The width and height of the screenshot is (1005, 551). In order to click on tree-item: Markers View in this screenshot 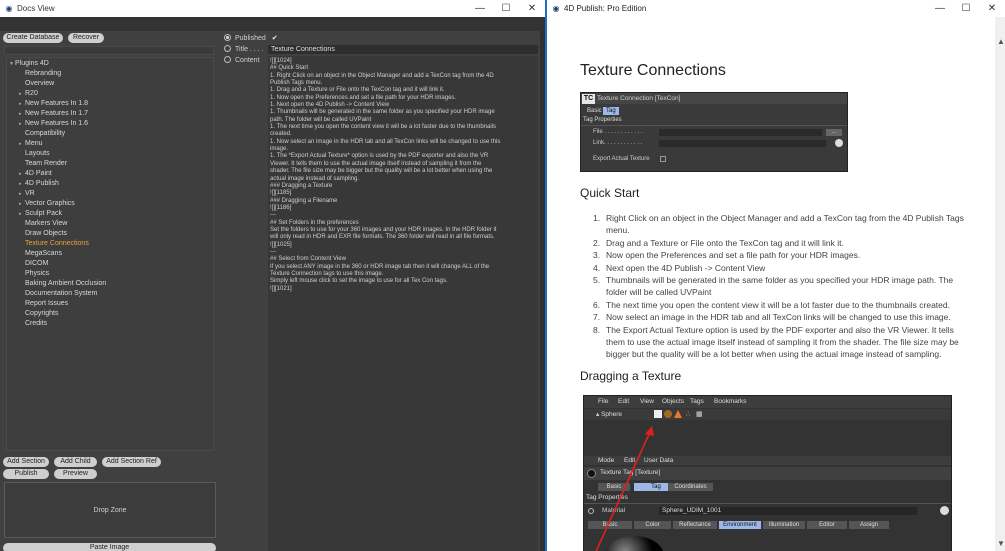, I will do `click(43, 224)`.